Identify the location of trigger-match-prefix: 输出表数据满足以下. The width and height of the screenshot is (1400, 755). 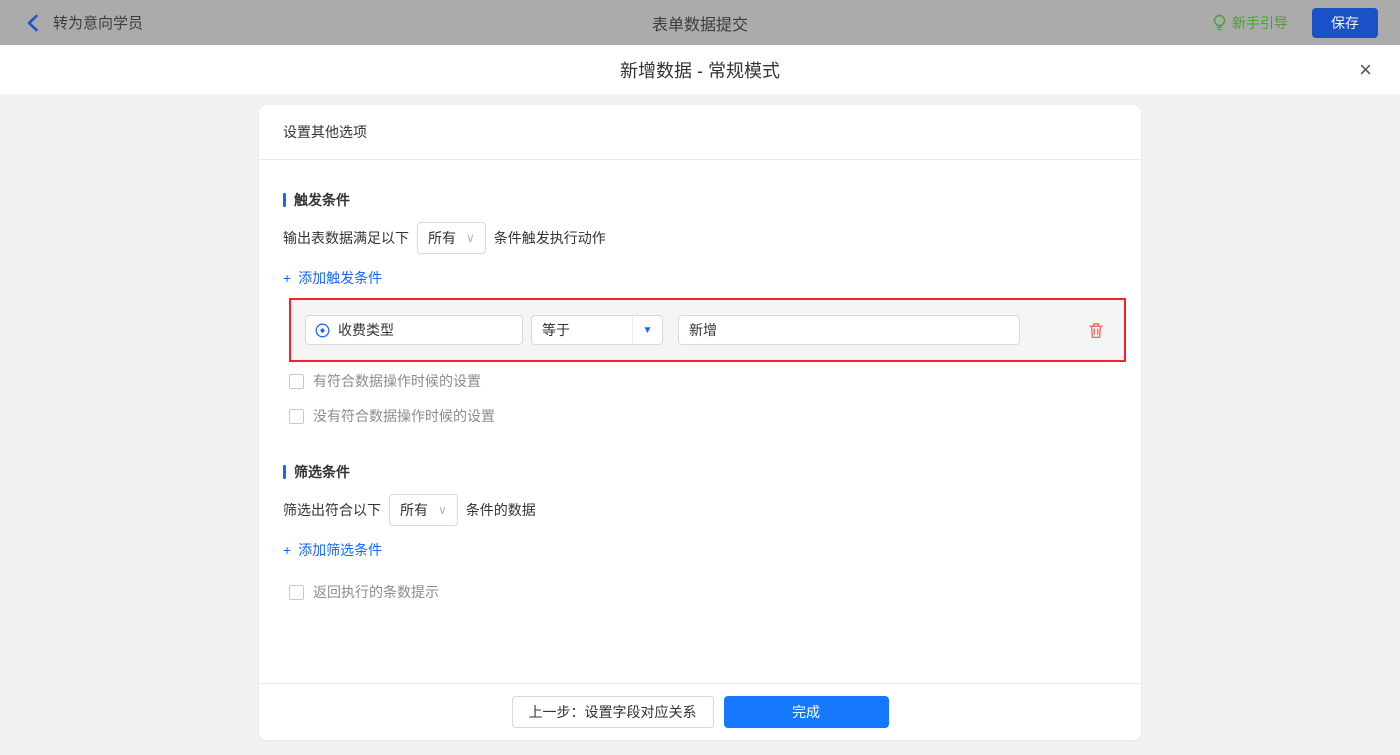
(346, 238).